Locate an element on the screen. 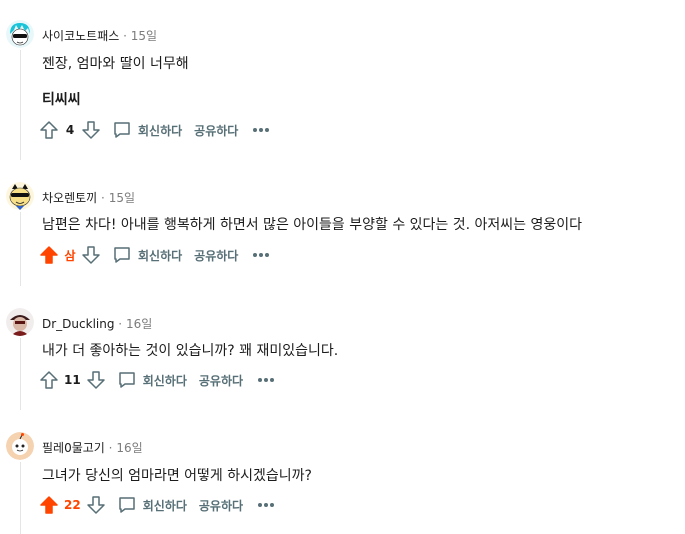 This screenshot has height=534, width=685. author-name: Dr_Duckling is located at coordinates (78, 324).